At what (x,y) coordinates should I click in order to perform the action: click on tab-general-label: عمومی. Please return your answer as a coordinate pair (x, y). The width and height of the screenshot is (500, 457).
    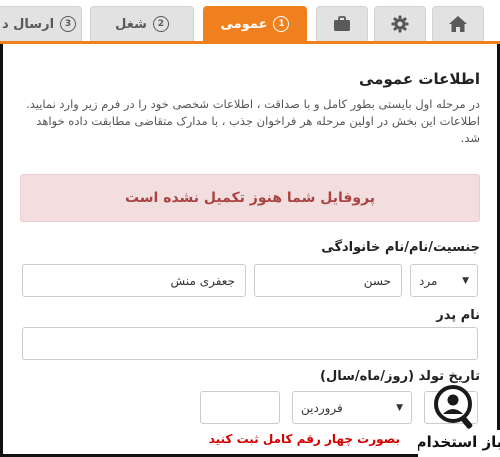
    Looking at the image, I should click on (244, 24).